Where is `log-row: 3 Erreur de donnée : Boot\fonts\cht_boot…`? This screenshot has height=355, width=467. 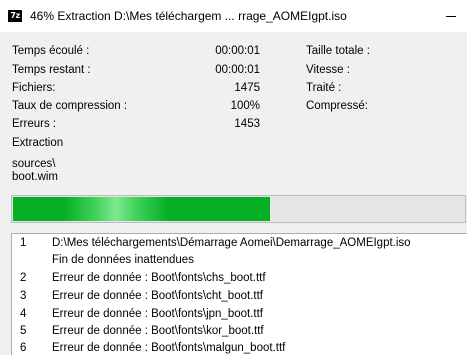
log-row: 3 Erreur de donnée : Boot\fonts\cht_boot… is located at coordinates (239, 298).